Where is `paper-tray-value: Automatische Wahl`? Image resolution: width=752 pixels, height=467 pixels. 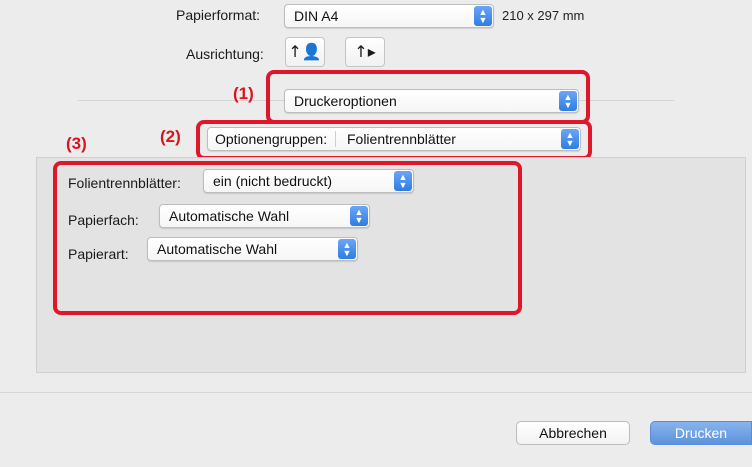
paper-tray-value: Automatische Wahl is located at coordinates (229, 216).